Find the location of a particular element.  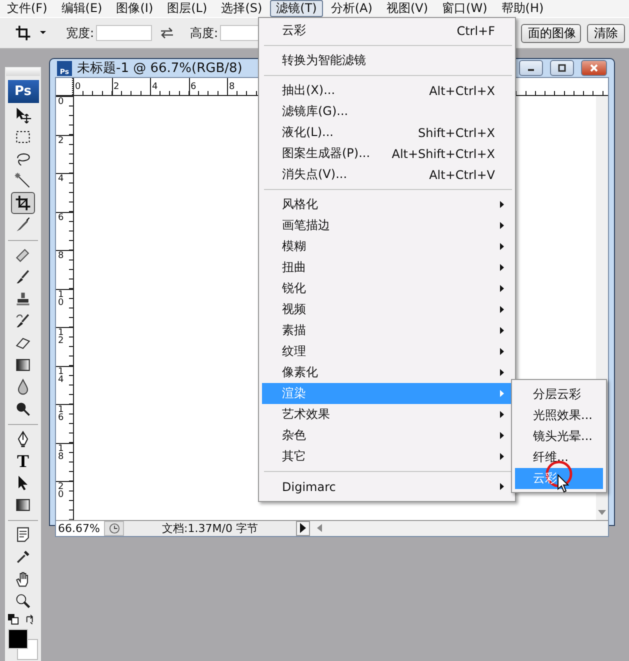

menu-item: 帮助(H) is located at coordinates (522, 8).